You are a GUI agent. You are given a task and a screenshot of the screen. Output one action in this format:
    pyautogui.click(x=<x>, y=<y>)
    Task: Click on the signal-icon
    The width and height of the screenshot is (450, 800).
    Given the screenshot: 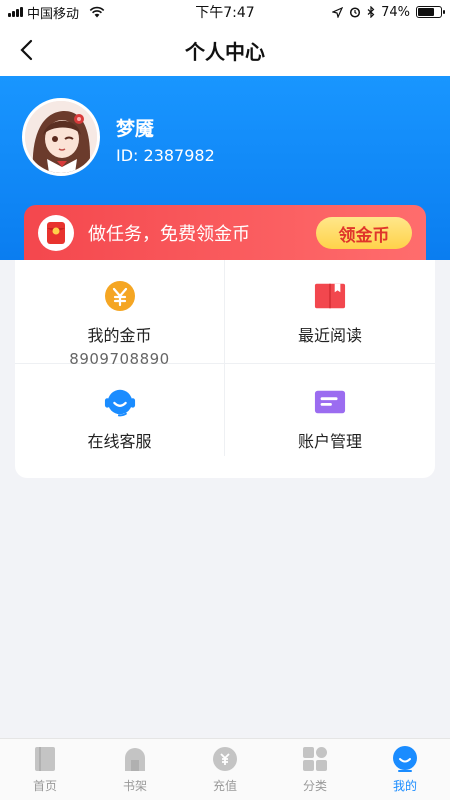 What is the action you would take?
    pyautogui.click(x=15, y=12)
    